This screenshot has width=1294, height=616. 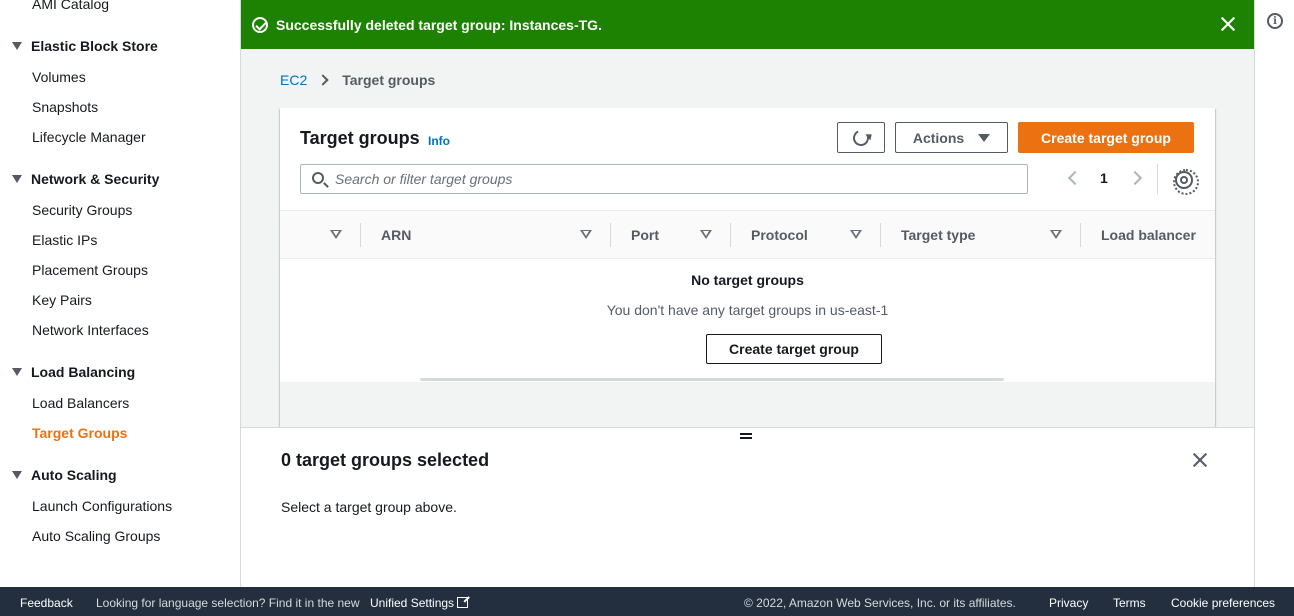 What do you see at coordinates (1068, 603) in the screenshot?
I see `privacy-link: Privacy` at bounding box center [1068, 603].